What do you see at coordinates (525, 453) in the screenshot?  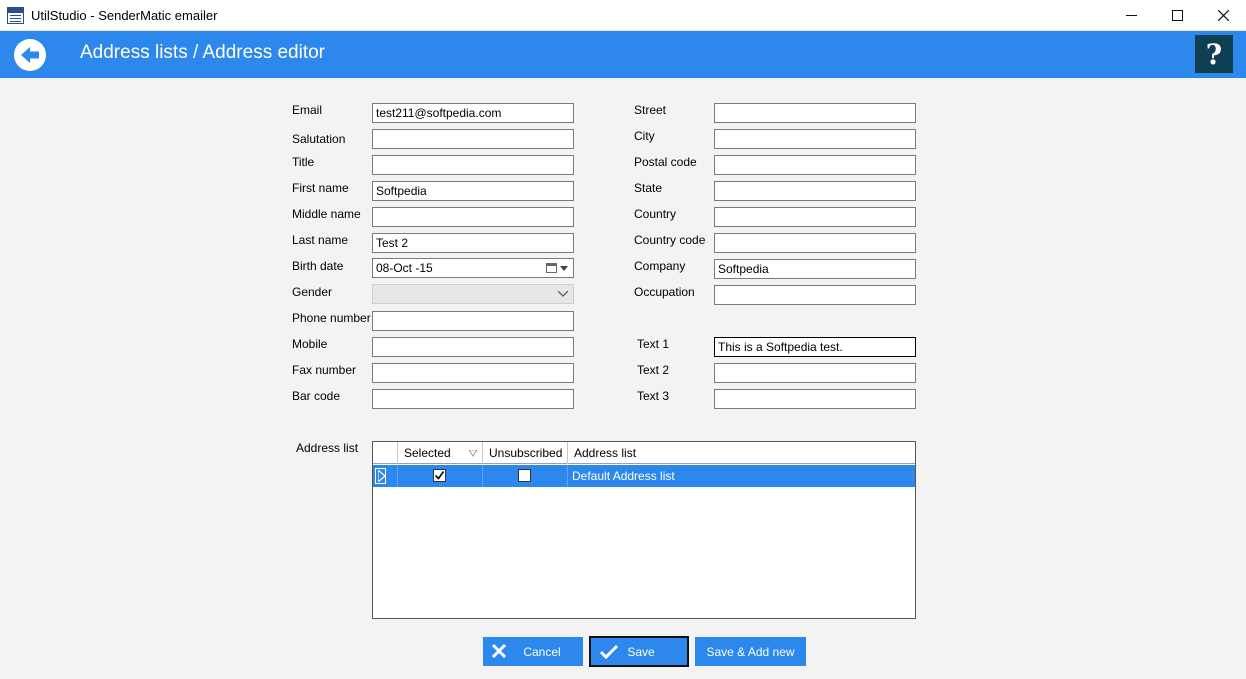 I see `column-header-unsubscribed: Unsubscribed` at bounding box center [525, 453].